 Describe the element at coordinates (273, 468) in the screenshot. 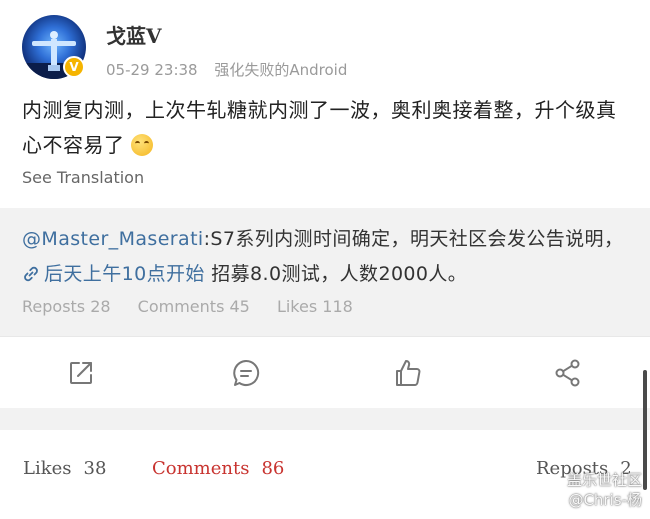

I see `tab-comments-count: 86` at that location.